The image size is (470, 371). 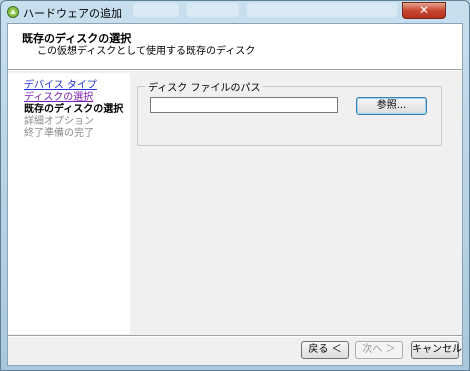 I want to click on wizard-header: 既存のディスクの選択 この仮想ディスクとして使用する既存のディスク, so click(x=235, y=46).